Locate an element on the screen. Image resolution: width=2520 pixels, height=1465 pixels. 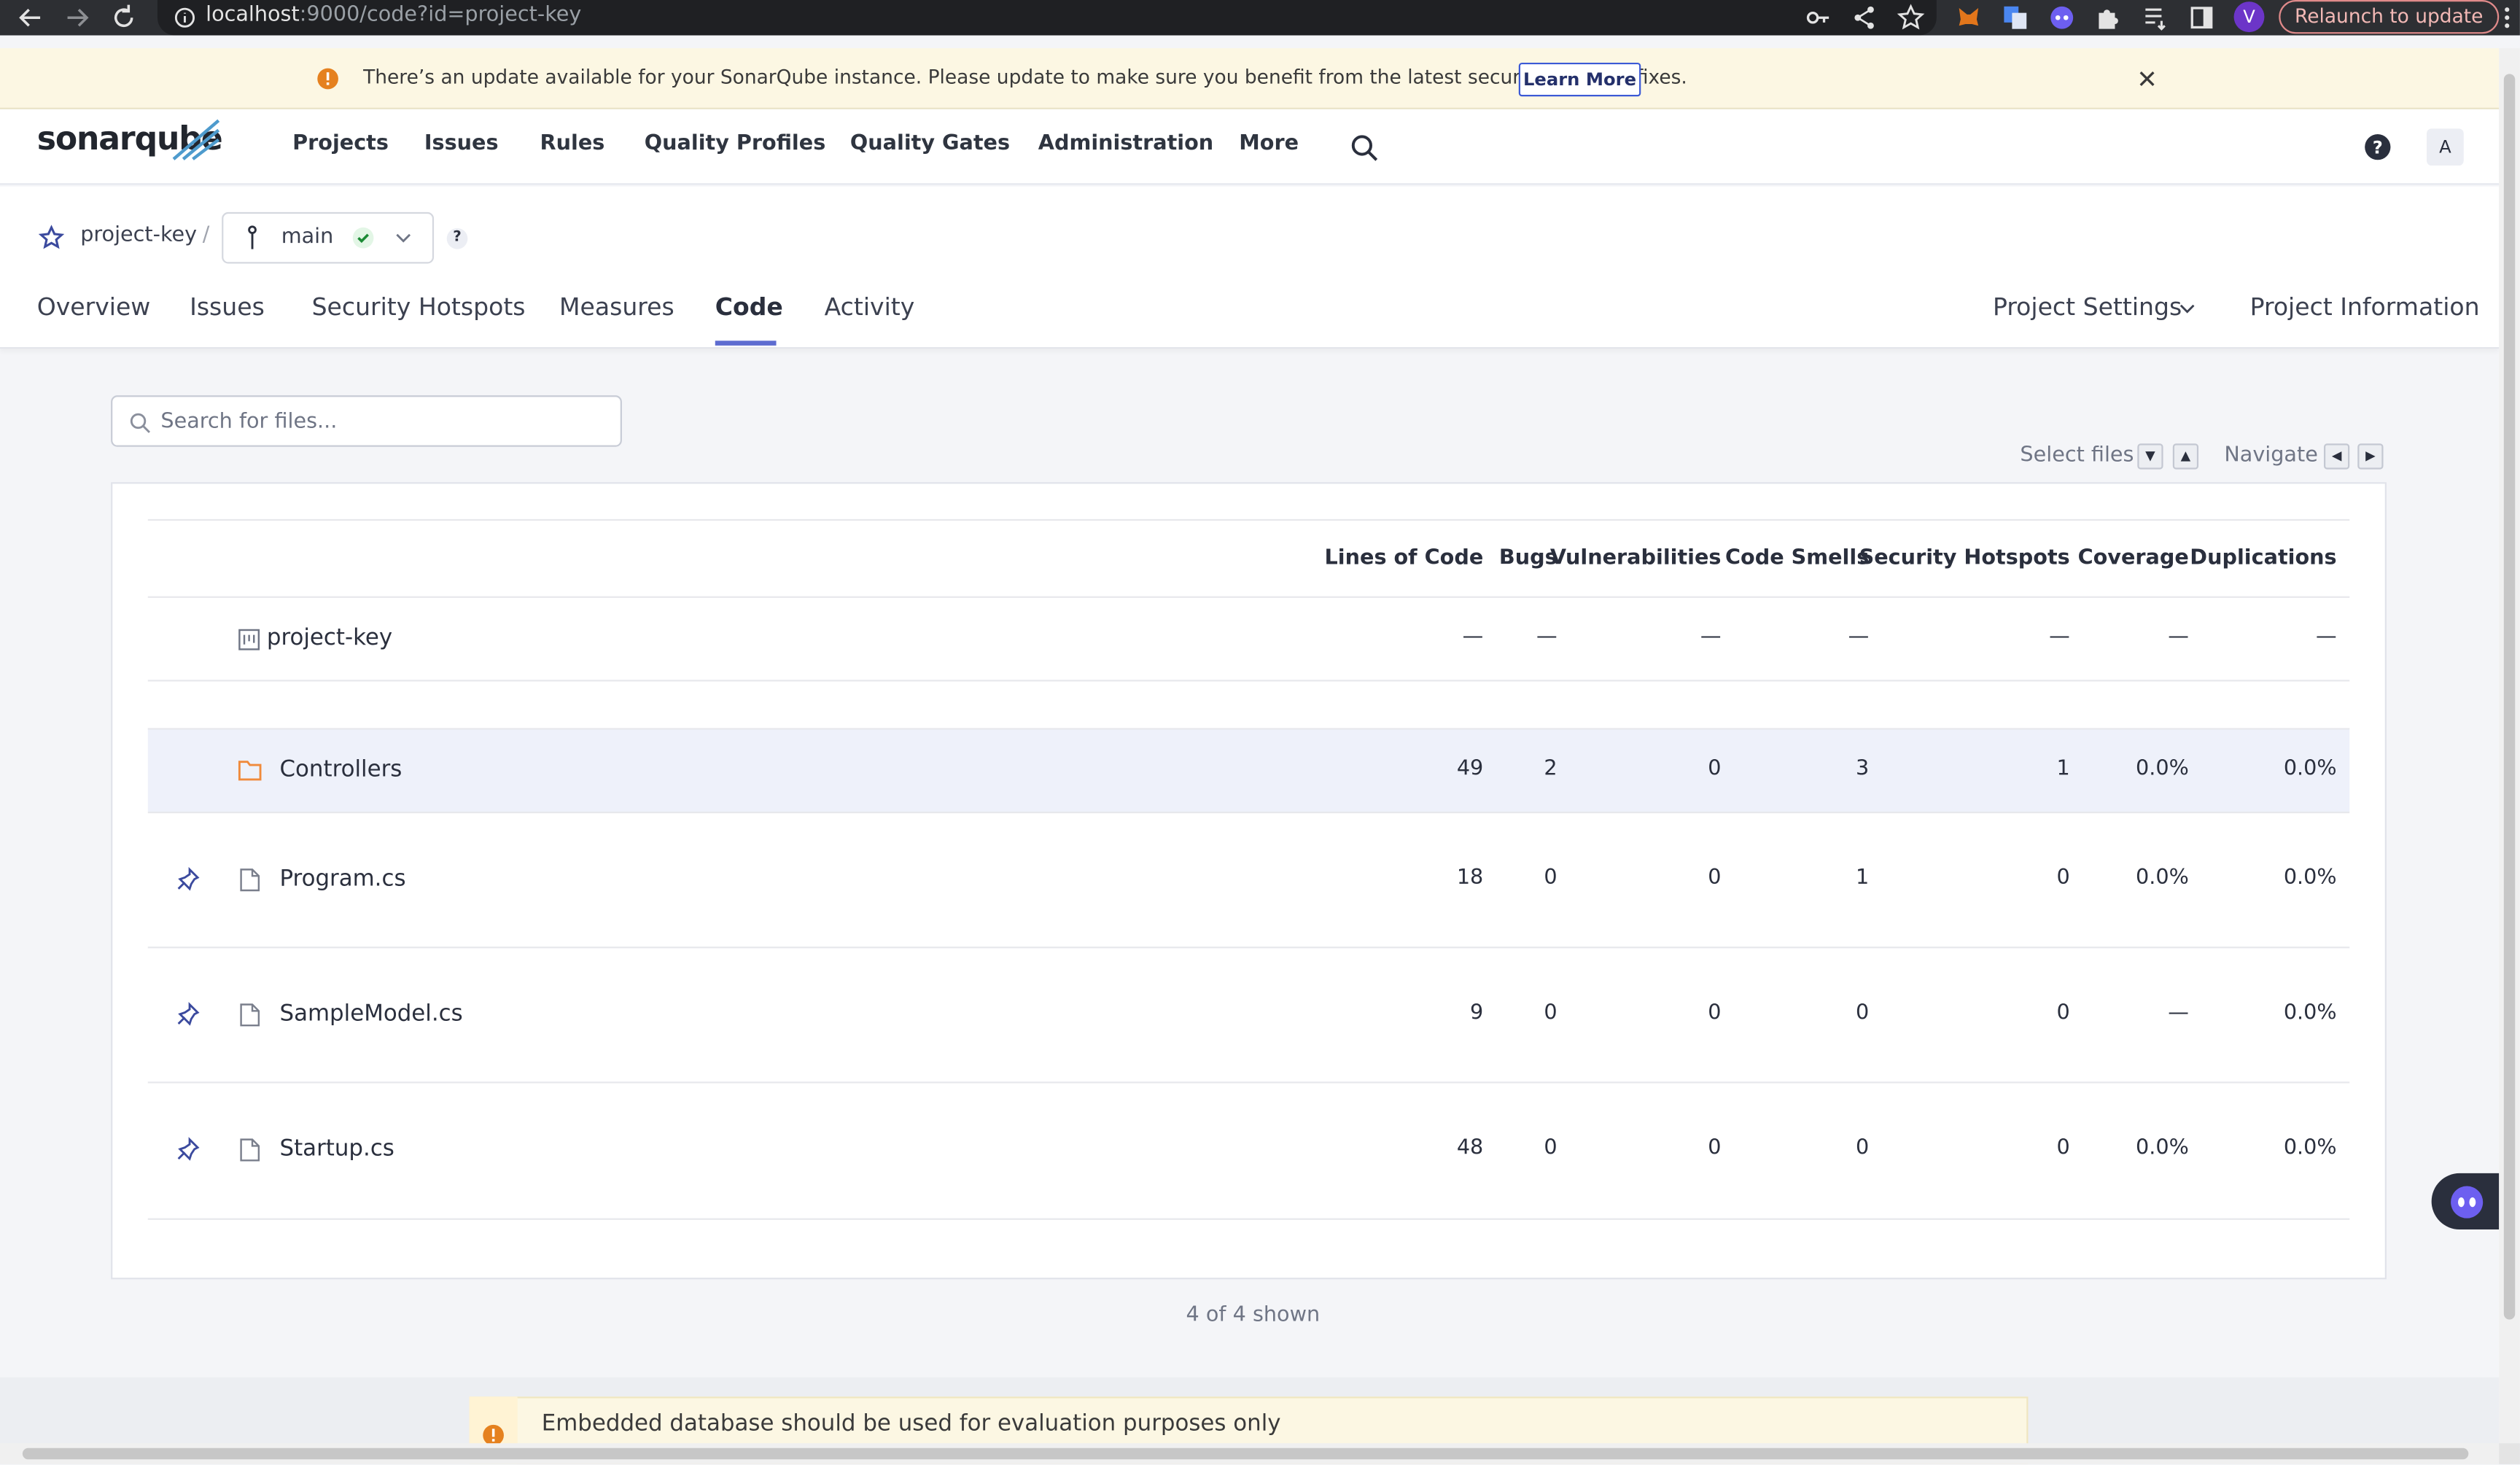
row-name: SampleModel.cs is located at coordinates (370, 1014).